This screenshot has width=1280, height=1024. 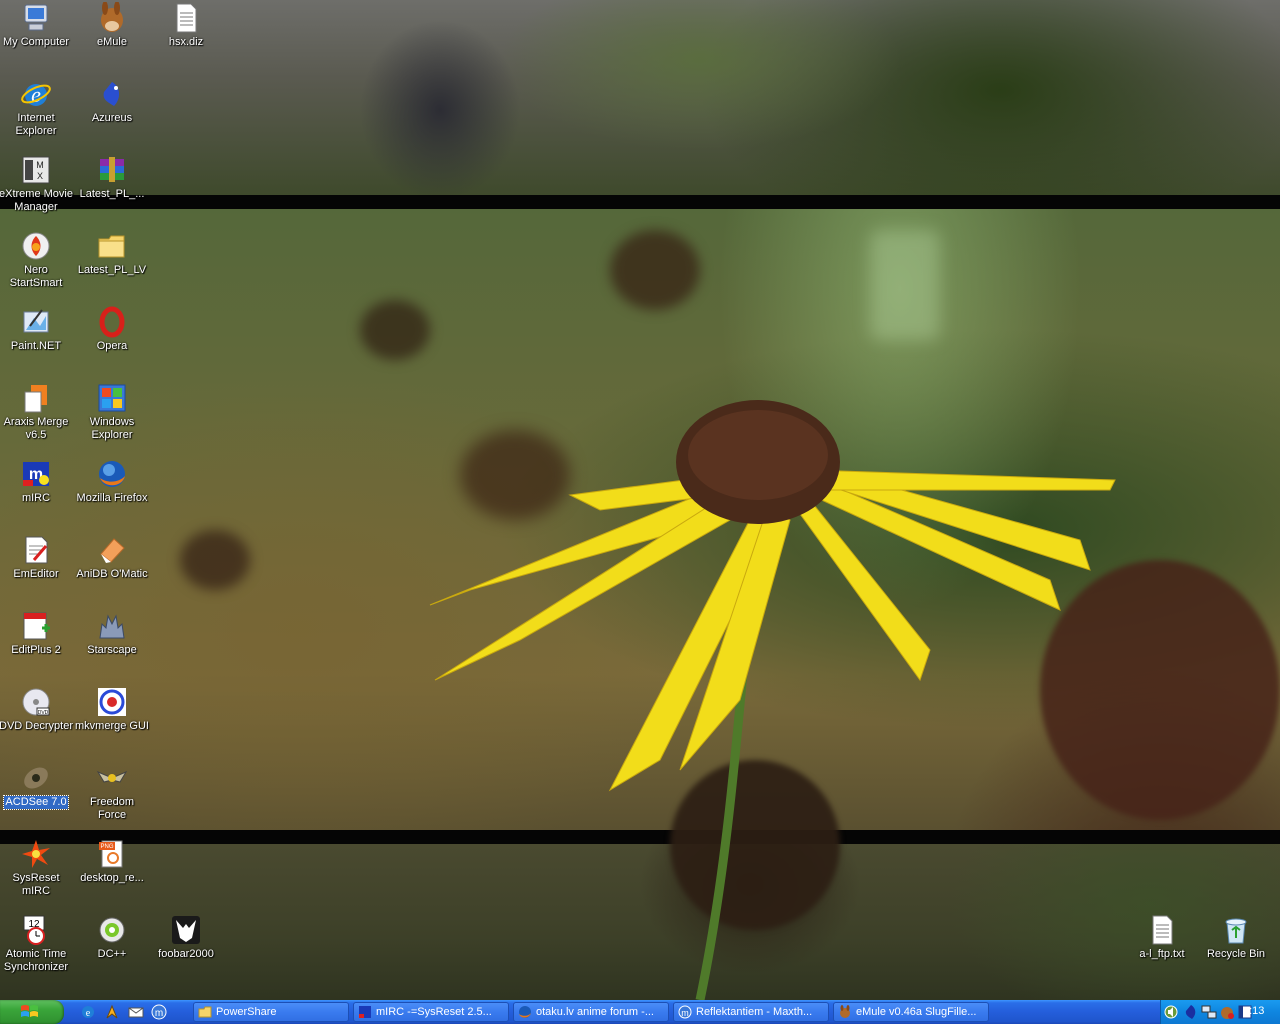 I want to click on desktop-icon-nero-startsmart: Nero StartSmart, so click(x=37, y=260).